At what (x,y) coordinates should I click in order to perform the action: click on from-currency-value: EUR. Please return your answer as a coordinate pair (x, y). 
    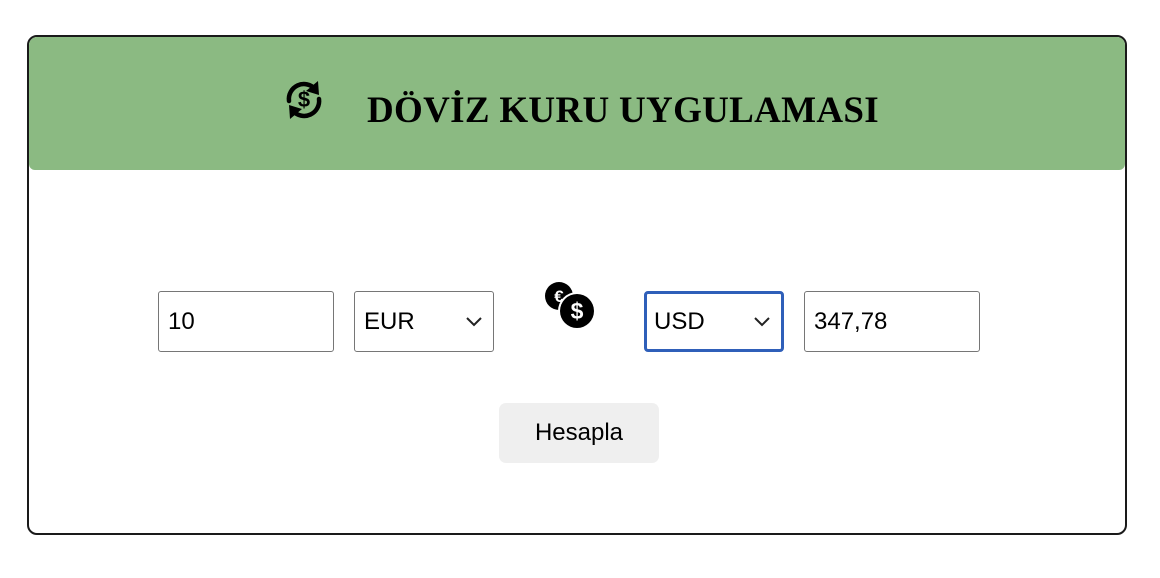
    Looking at the image, I should click on (389, 321).